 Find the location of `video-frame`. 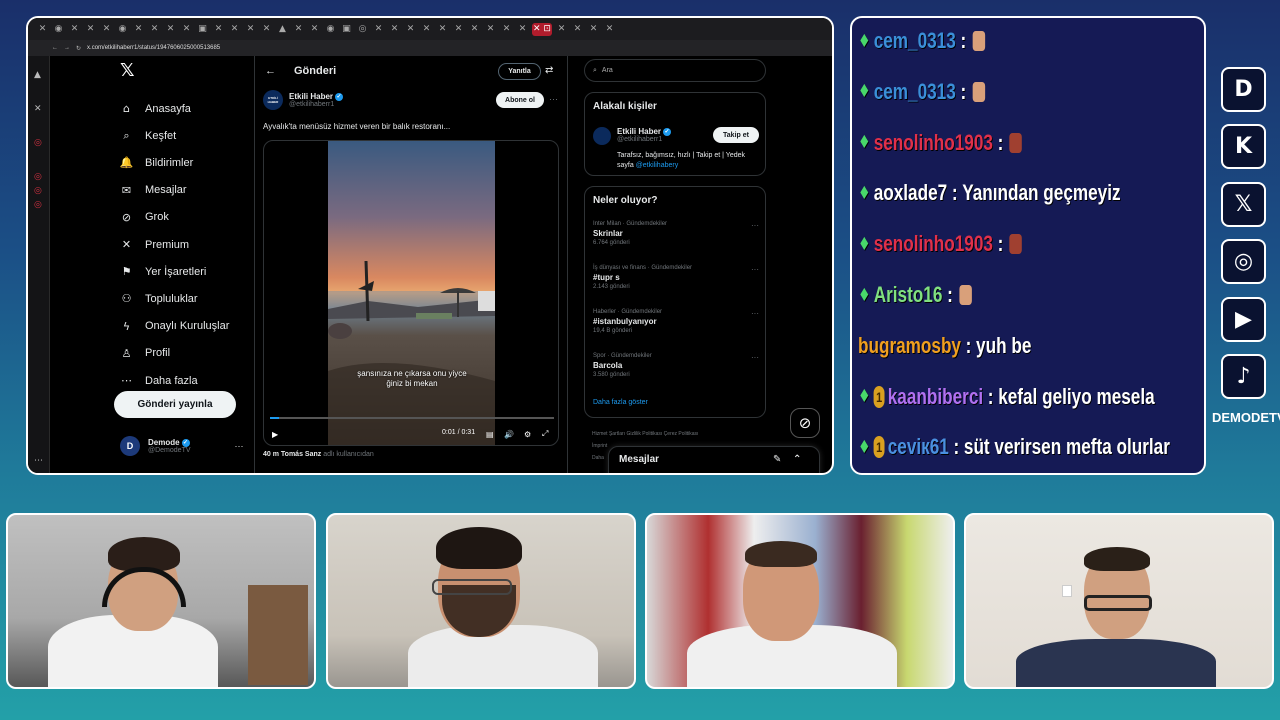

video-frame is located at coordinates (411, 293).